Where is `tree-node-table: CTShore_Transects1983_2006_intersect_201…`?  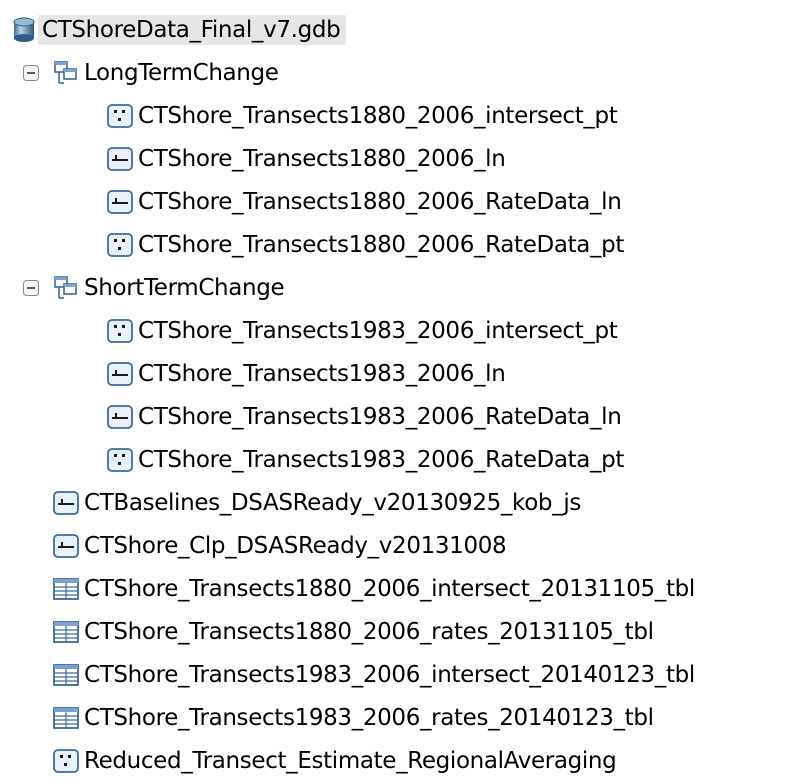 tree-node-table: CTShore_Transects1983_2006_intersect_201… is located at coordinates (376, 675).